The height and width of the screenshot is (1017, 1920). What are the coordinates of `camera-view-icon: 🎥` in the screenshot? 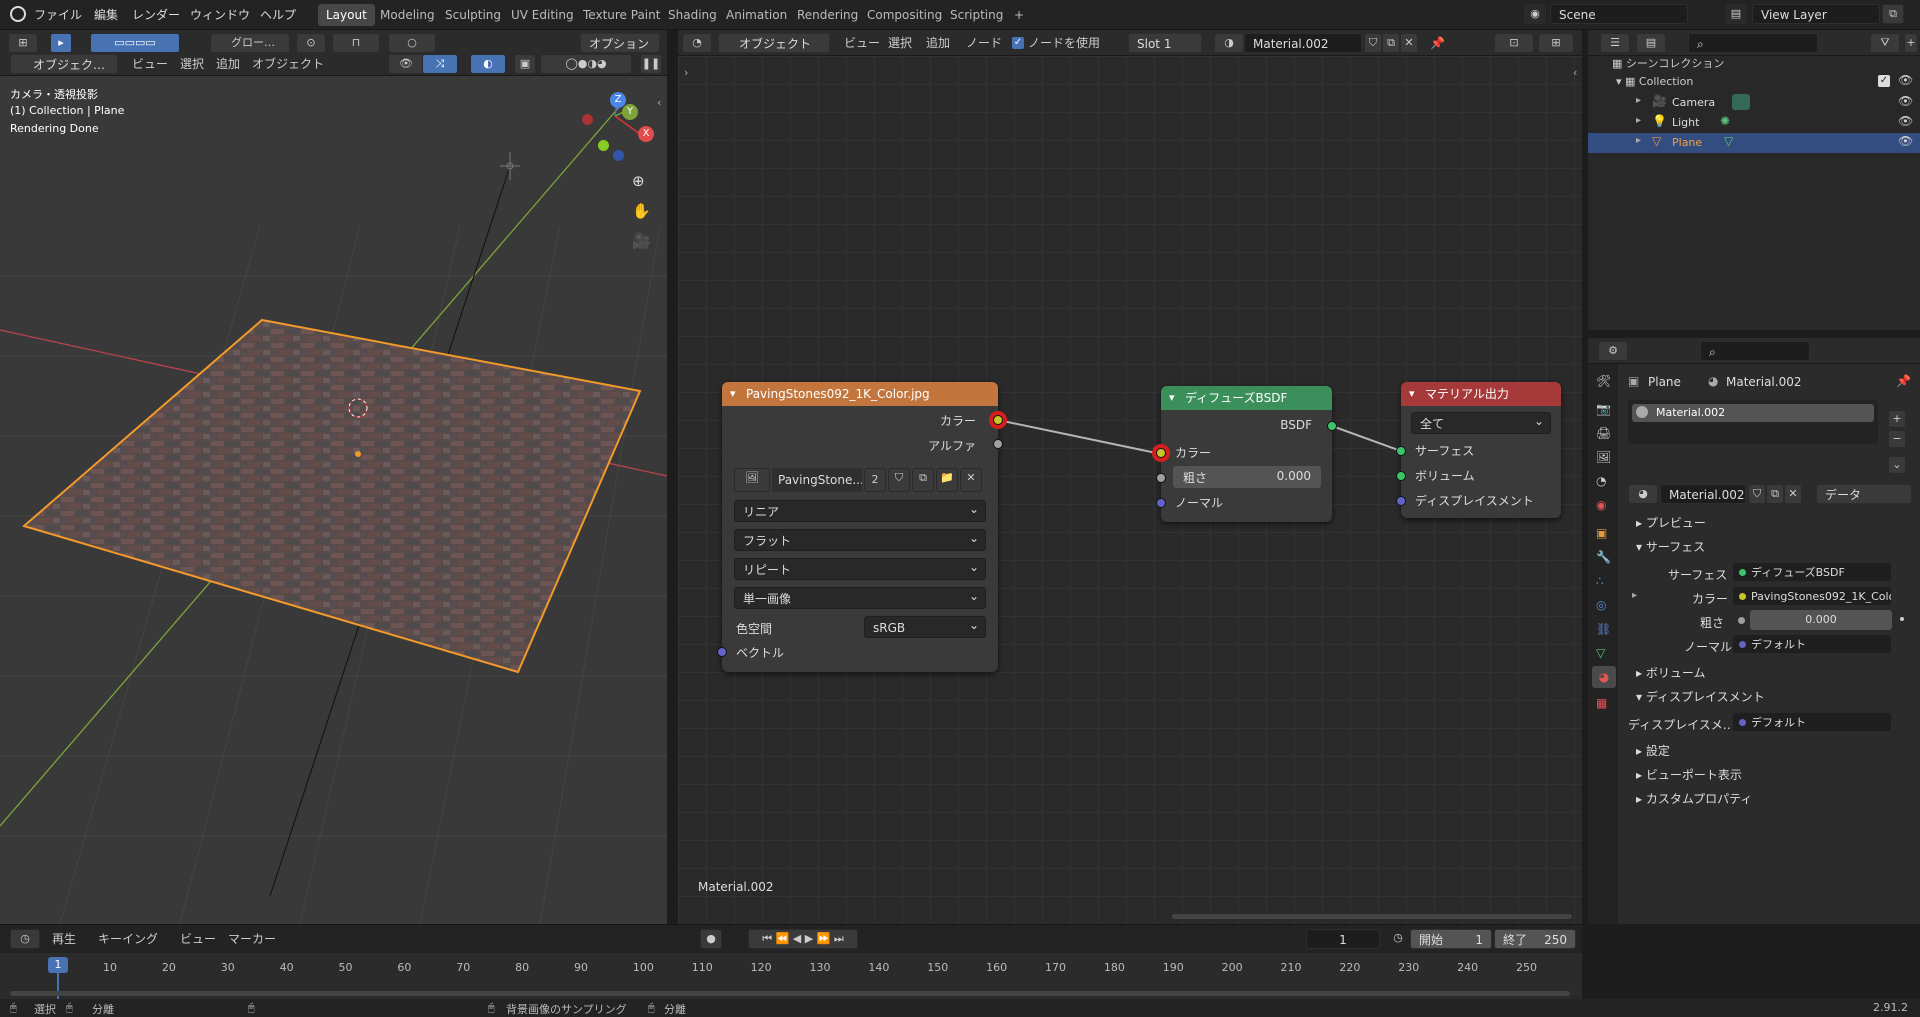 It's located at (641, 241).